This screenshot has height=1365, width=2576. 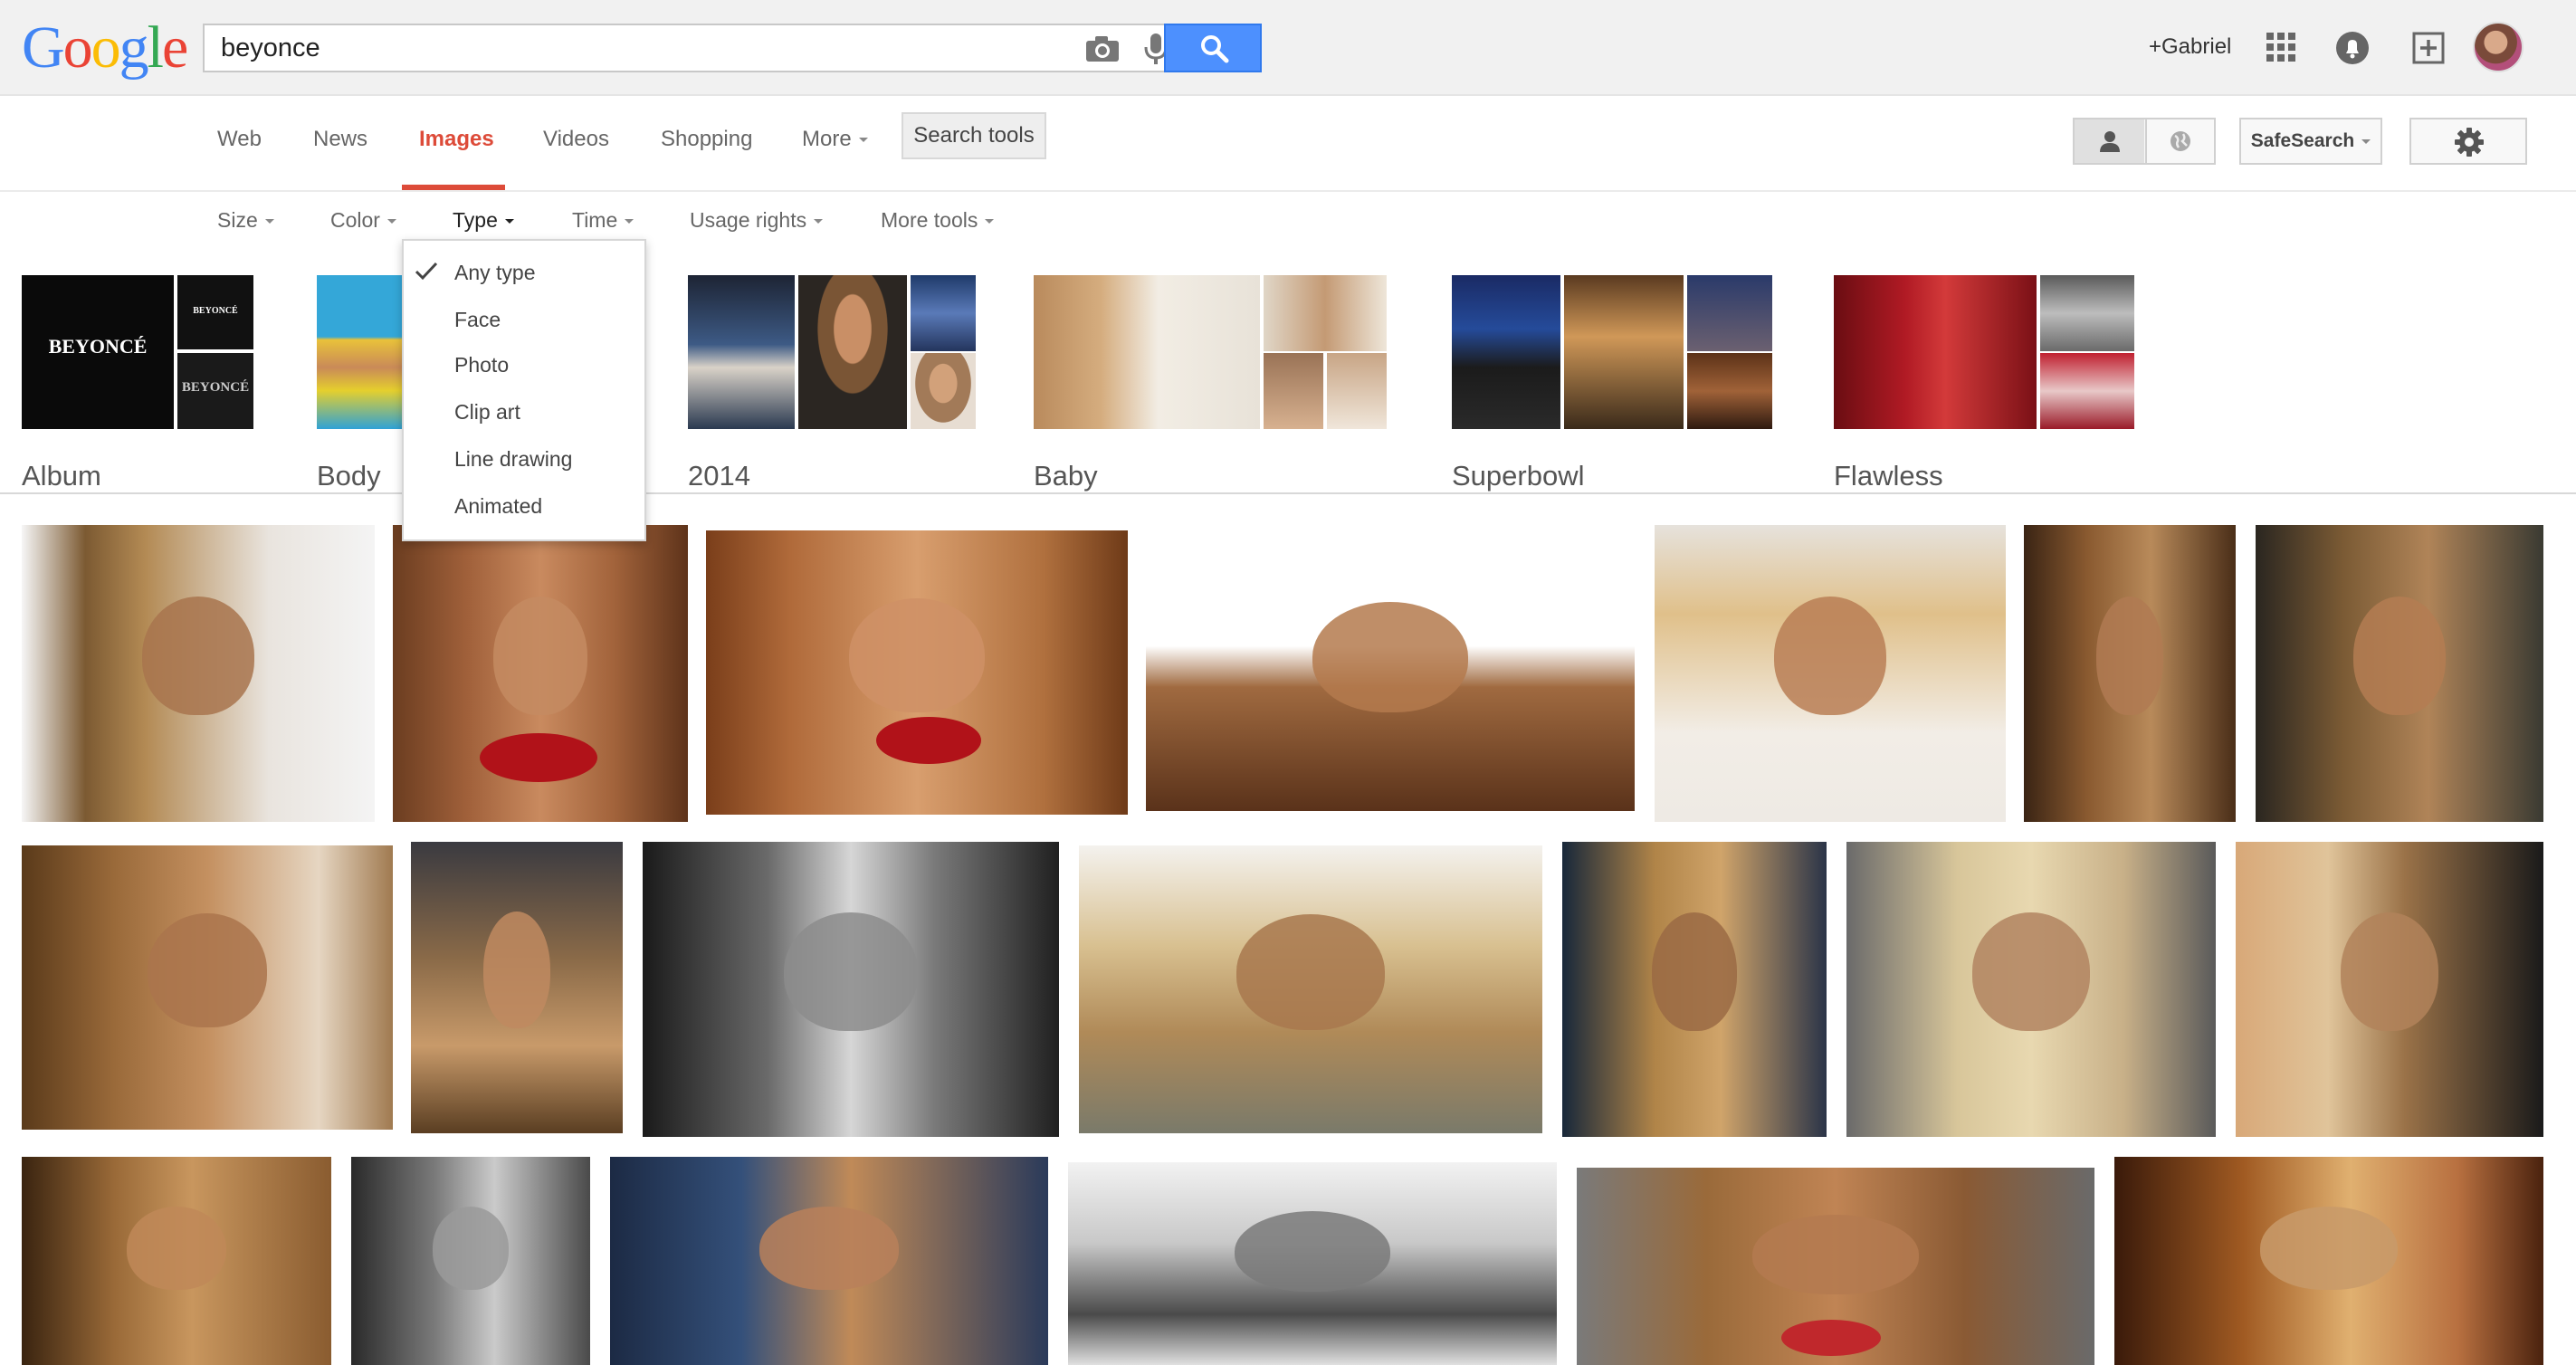 I want to click on related-item-label: Body, so click(x=349, y=476).